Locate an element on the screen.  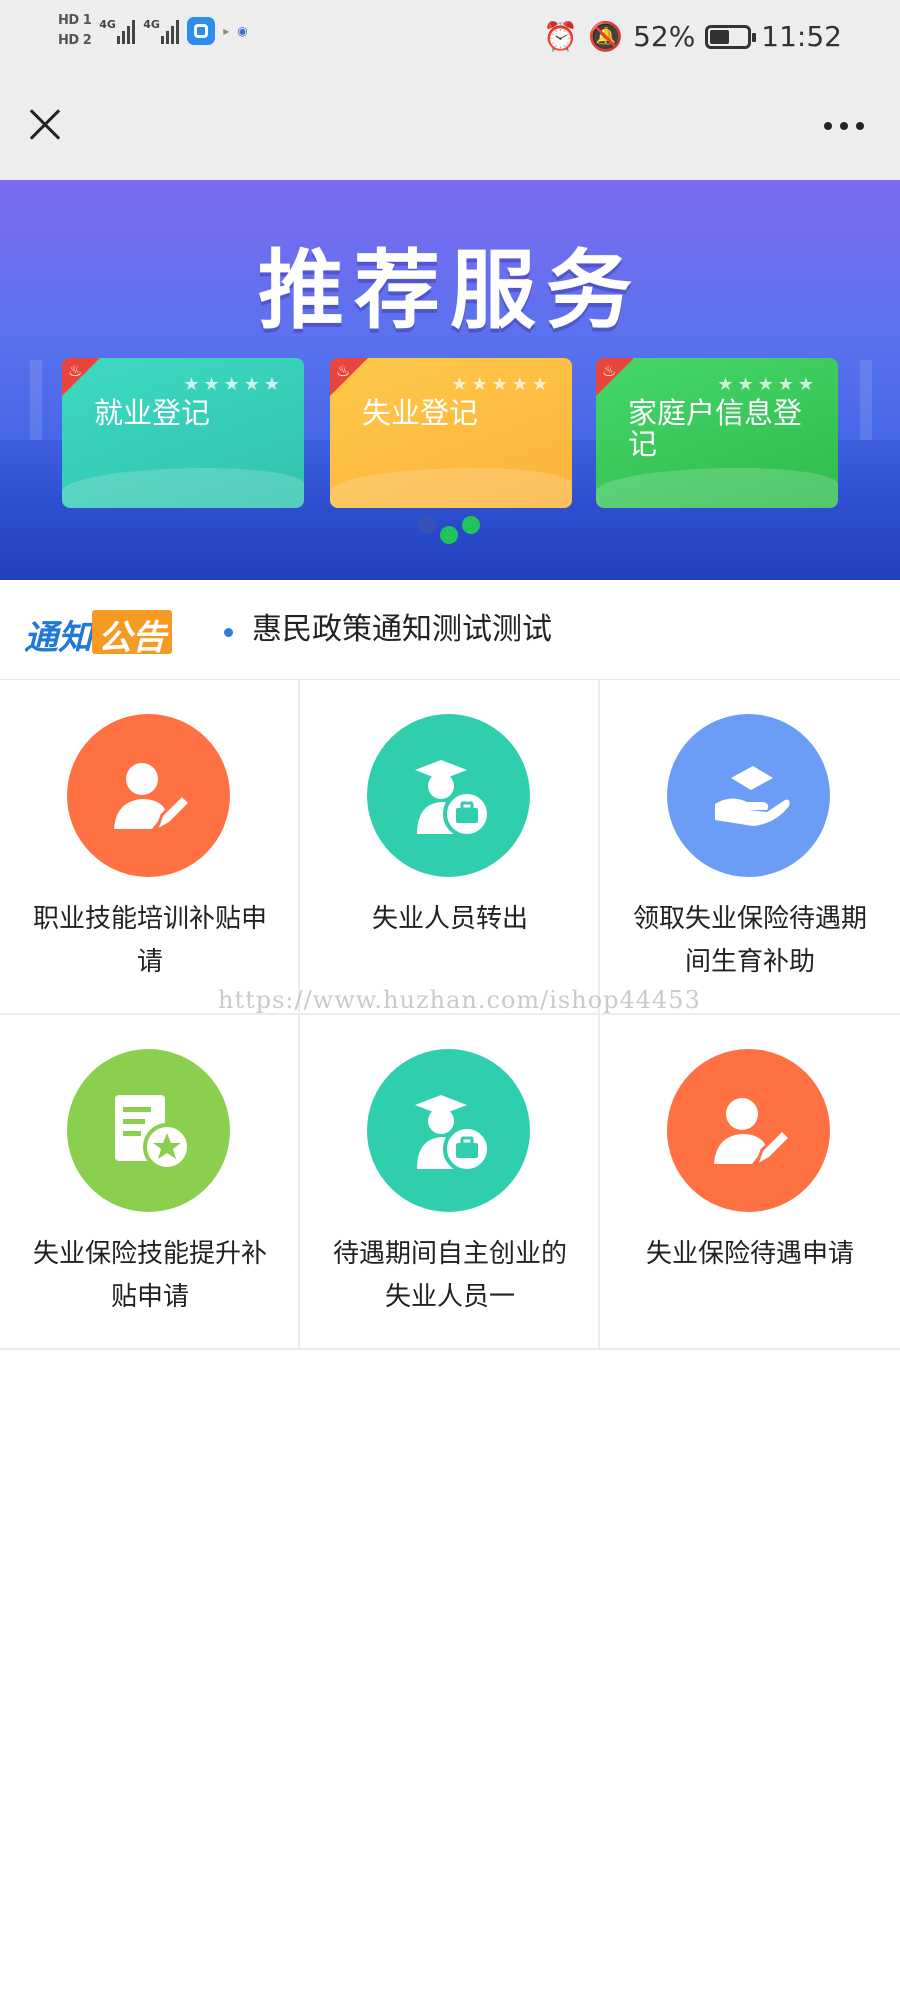
status-left: HD 1 HD 2 4G 4G ▸ ◉ is located at coordinates (153, 31).